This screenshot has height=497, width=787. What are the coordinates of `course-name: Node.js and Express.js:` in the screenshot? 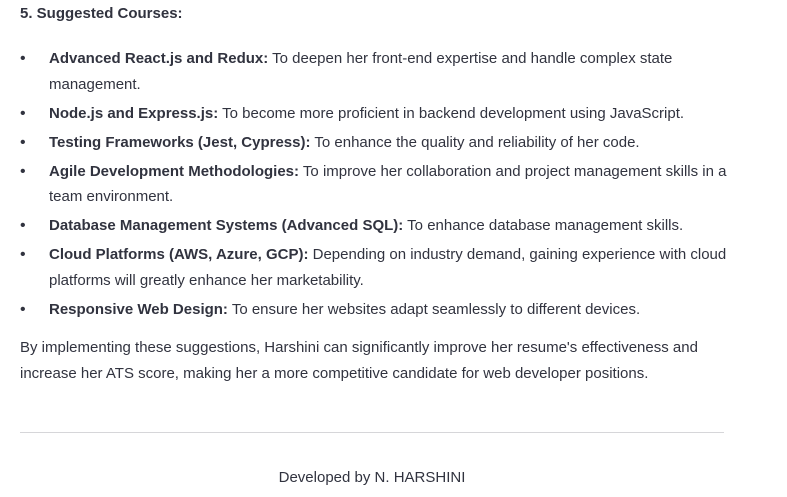 It's located at (134, 113).